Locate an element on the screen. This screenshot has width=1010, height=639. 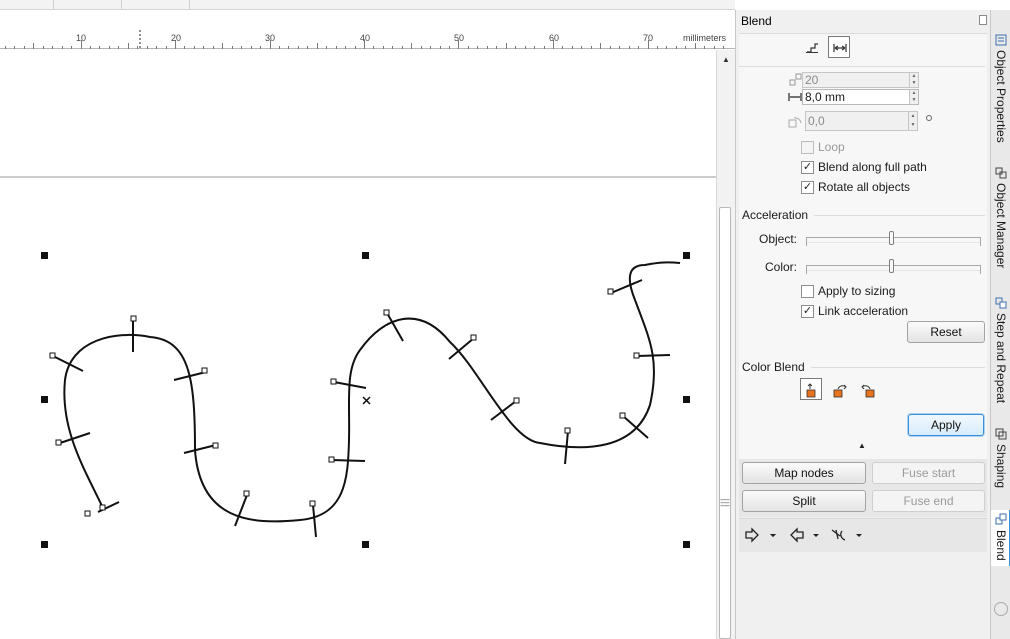
end-object-button is located at coordinates (804, 536).